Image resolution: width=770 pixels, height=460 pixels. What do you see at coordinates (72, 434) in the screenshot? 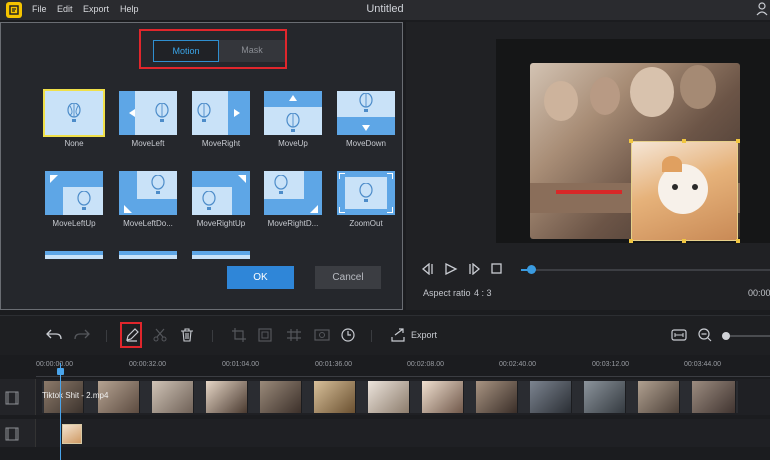
I see `overlay-clip-thumbnail` at bounding box center [72, 434].